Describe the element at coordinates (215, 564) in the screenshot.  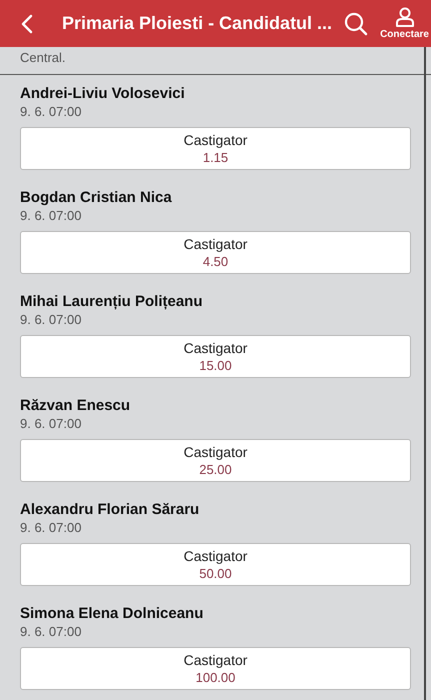
I see `odds-button: Castigator 50.00` at that location.